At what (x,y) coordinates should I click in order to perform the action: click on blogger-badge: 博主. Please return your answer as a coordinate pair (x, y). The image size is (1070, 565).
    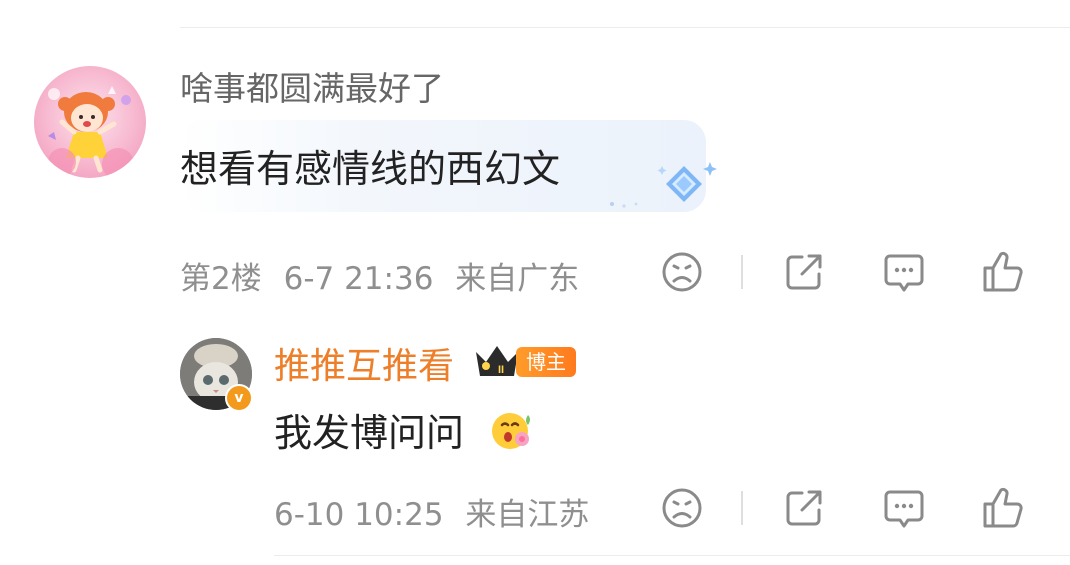
    Looking at the image, I should click on (546, 362).